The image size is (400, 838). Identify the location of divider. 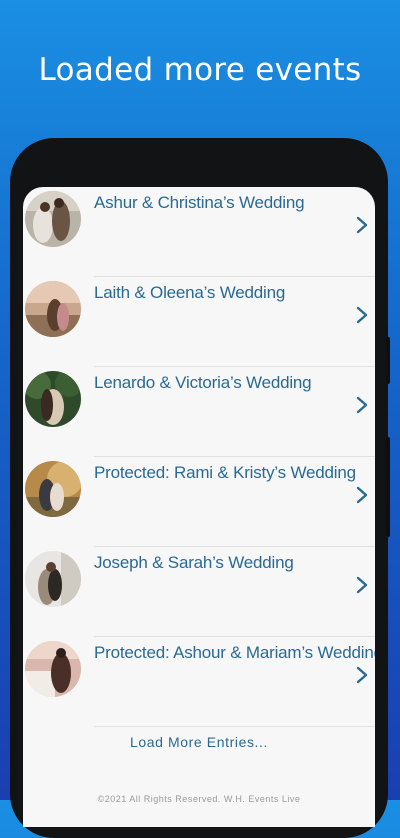
(234, 726).